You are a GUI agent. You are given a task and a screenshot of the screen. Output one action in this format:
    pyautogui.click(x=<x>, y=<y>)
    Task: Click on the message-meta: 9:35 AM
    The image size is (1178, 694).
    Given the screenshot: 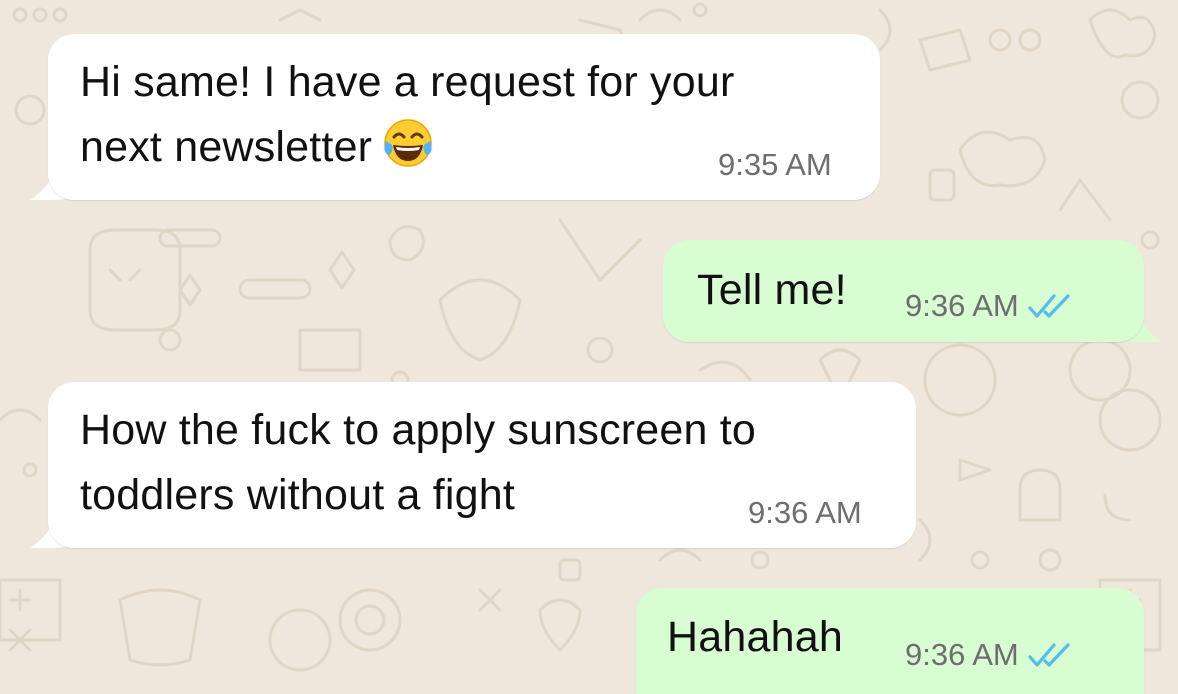 What is the action you would take?
    pyautogui.click(x=775, y=165)
    